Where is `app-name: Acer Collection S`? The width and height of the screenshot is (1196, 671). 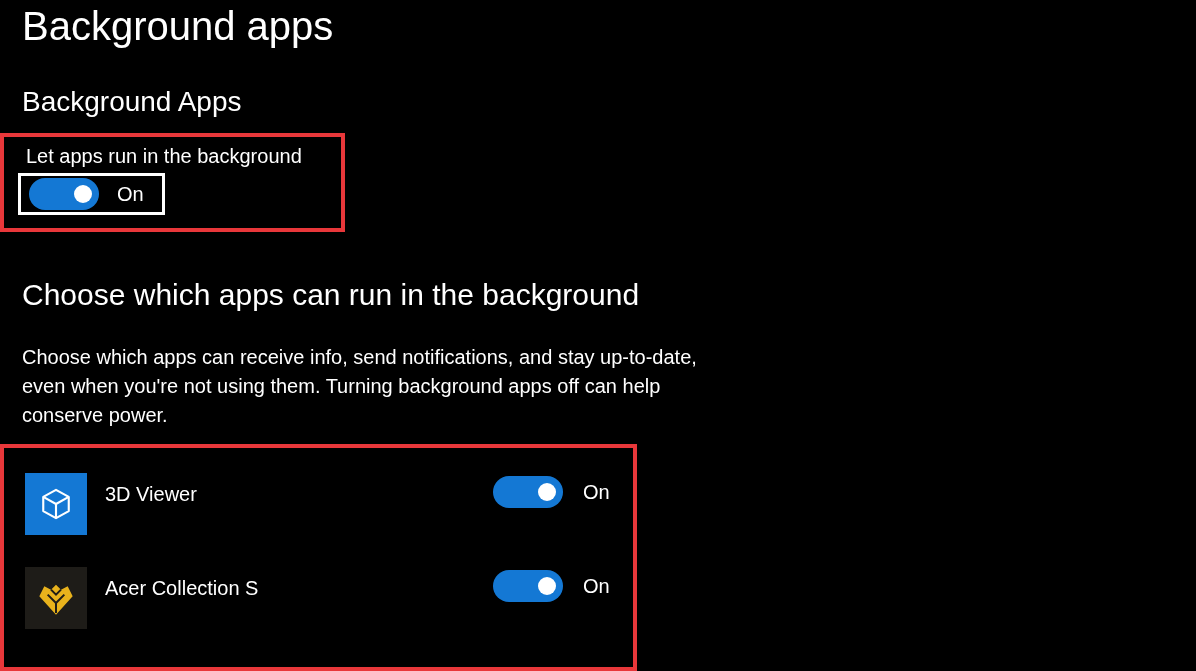 app-name: Acer Collection S is located at coordinates (182, 588).